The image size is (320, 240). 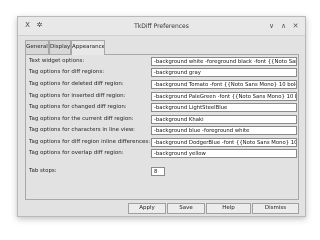 I want to click on line-view-characters-input: -background blue -foreground white, so click(x=224, y=130).